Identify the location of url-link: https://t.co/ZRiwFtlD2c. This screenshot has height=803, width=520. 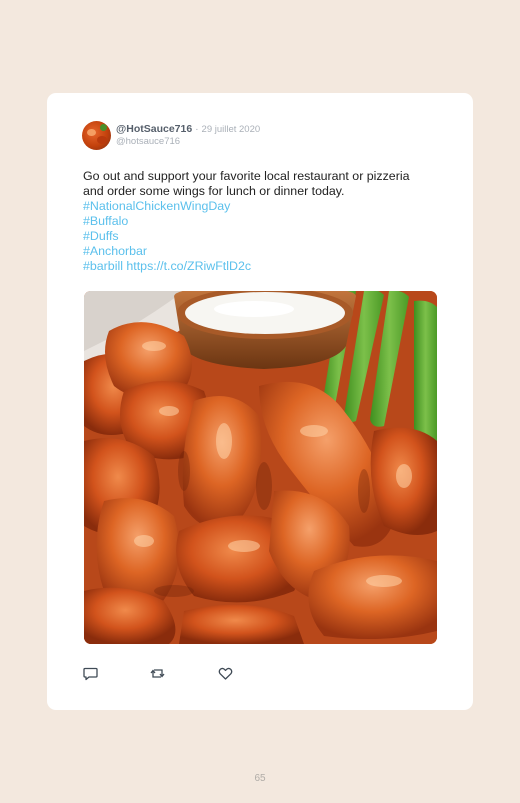
(188, 266).